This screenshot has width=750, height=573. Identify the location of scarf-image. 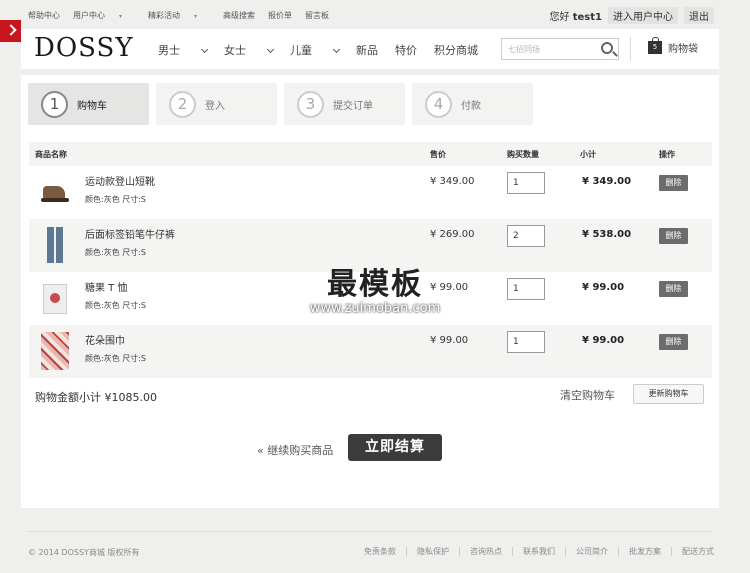
(55, 351).